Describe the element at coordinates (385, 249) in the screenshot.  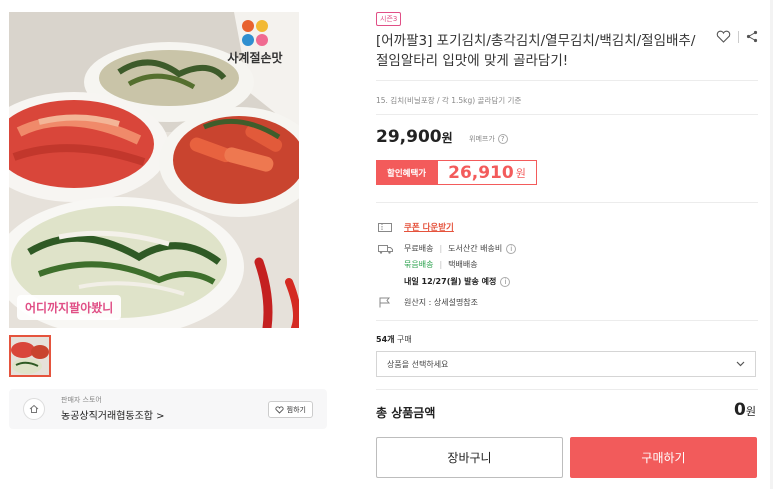
I see `truck-icon` at that location.